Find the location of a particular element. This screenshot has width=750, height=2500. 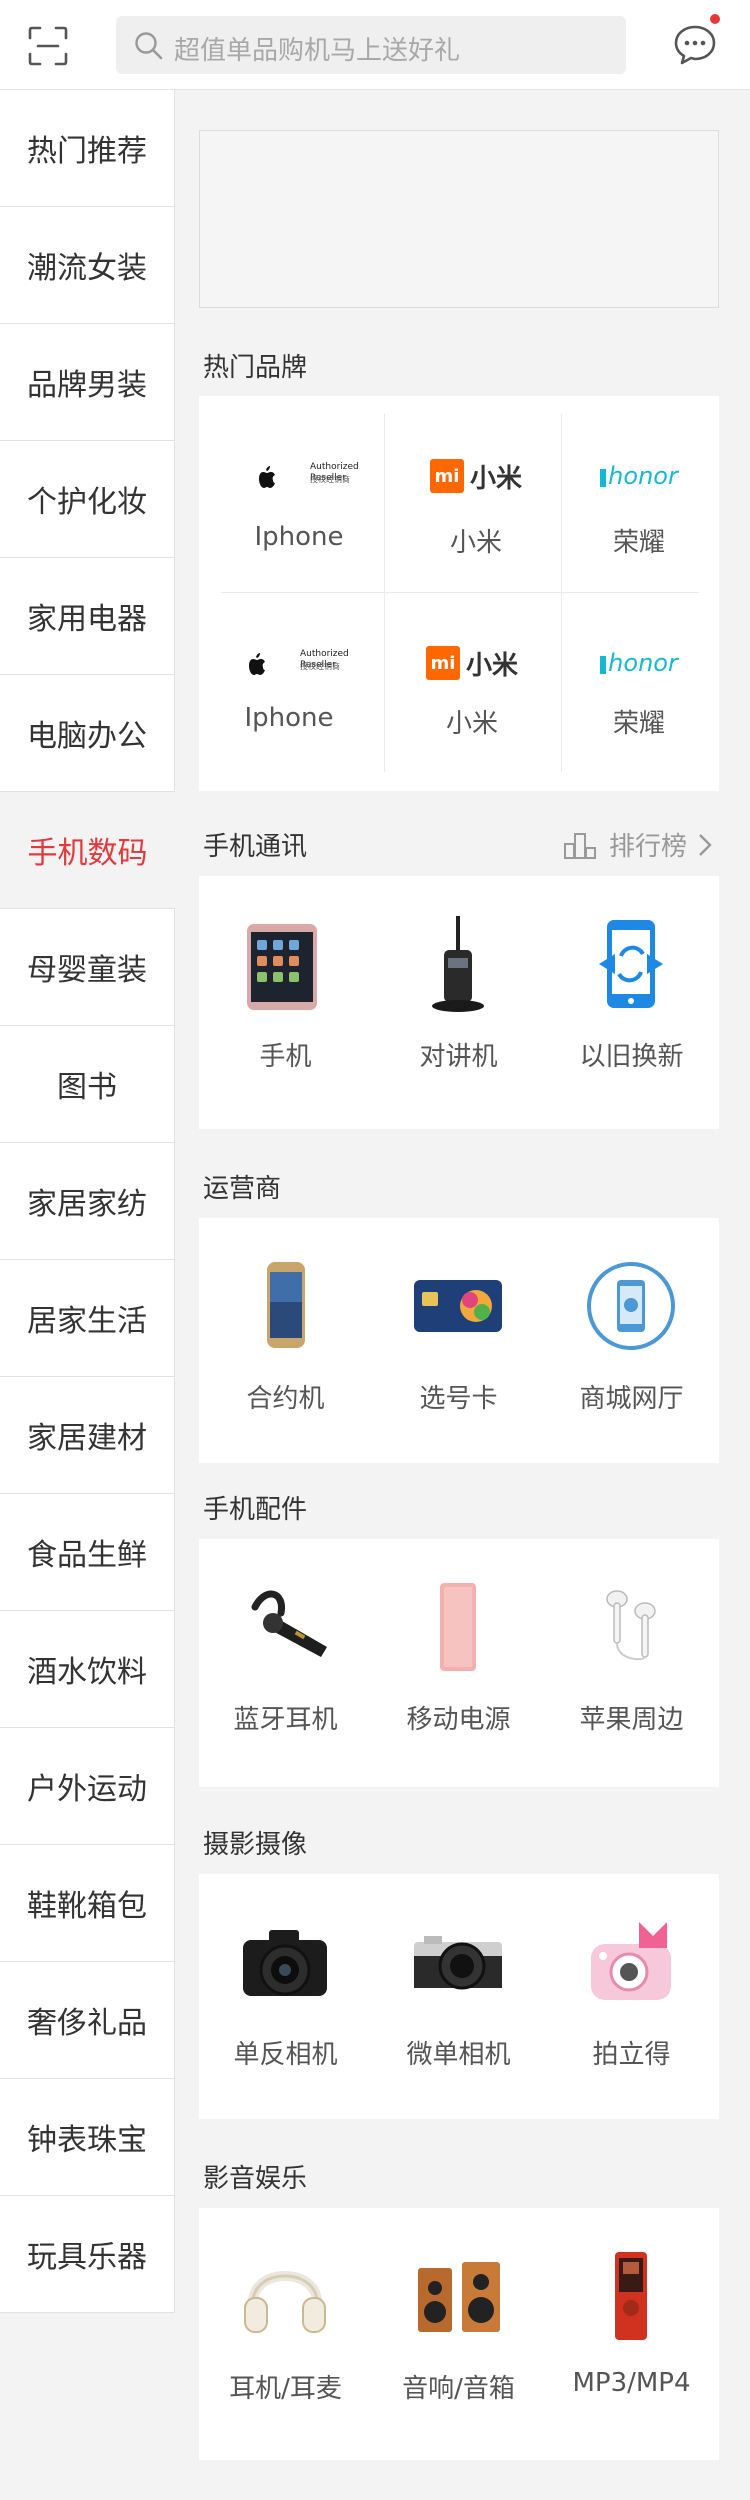

category-item-instant-camera: 拍立得 is located at coordinates (631, 1994).